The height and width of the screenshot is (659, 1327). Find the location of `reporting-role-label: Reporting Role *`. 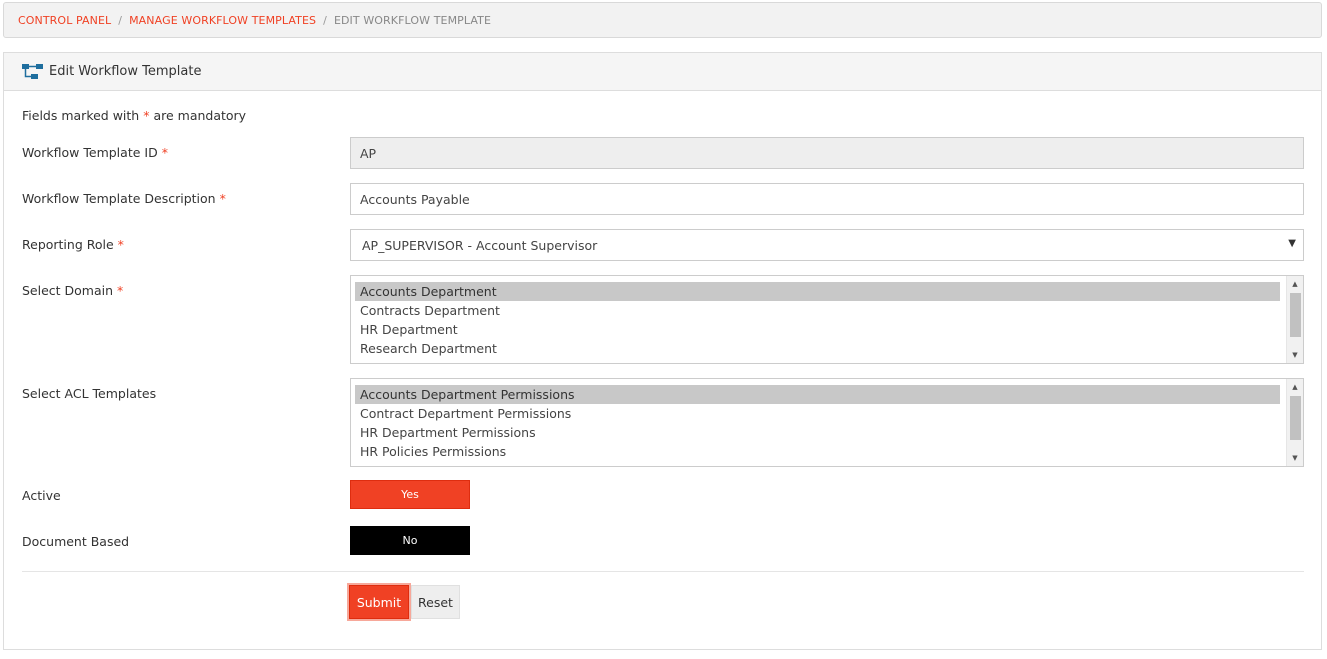

reporting-role-label: Reporting Role * is located at coordinates (73, 244).